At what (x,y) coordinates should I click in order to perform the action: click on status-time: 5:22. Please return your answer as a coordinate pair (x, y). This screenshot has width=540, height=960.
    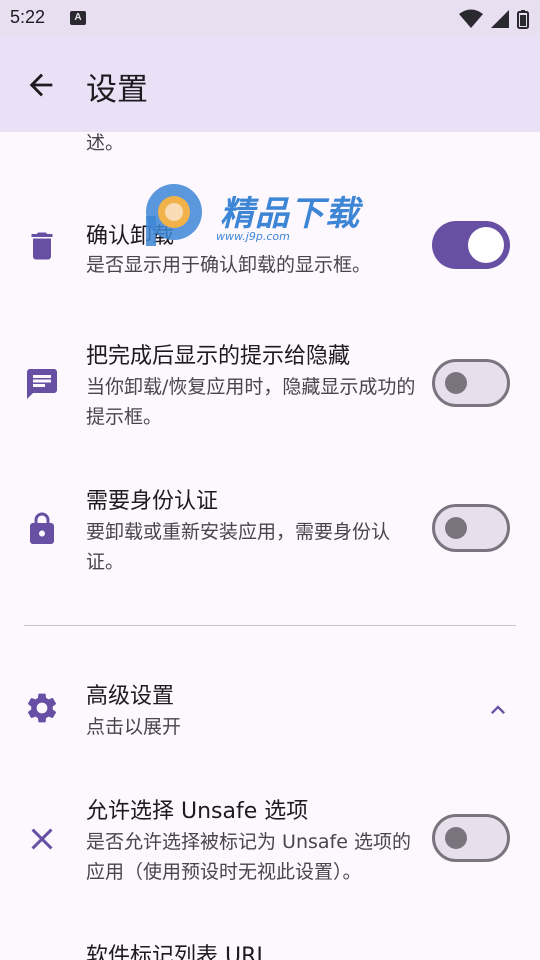
    Looking at the image, I should click on (28, 17).